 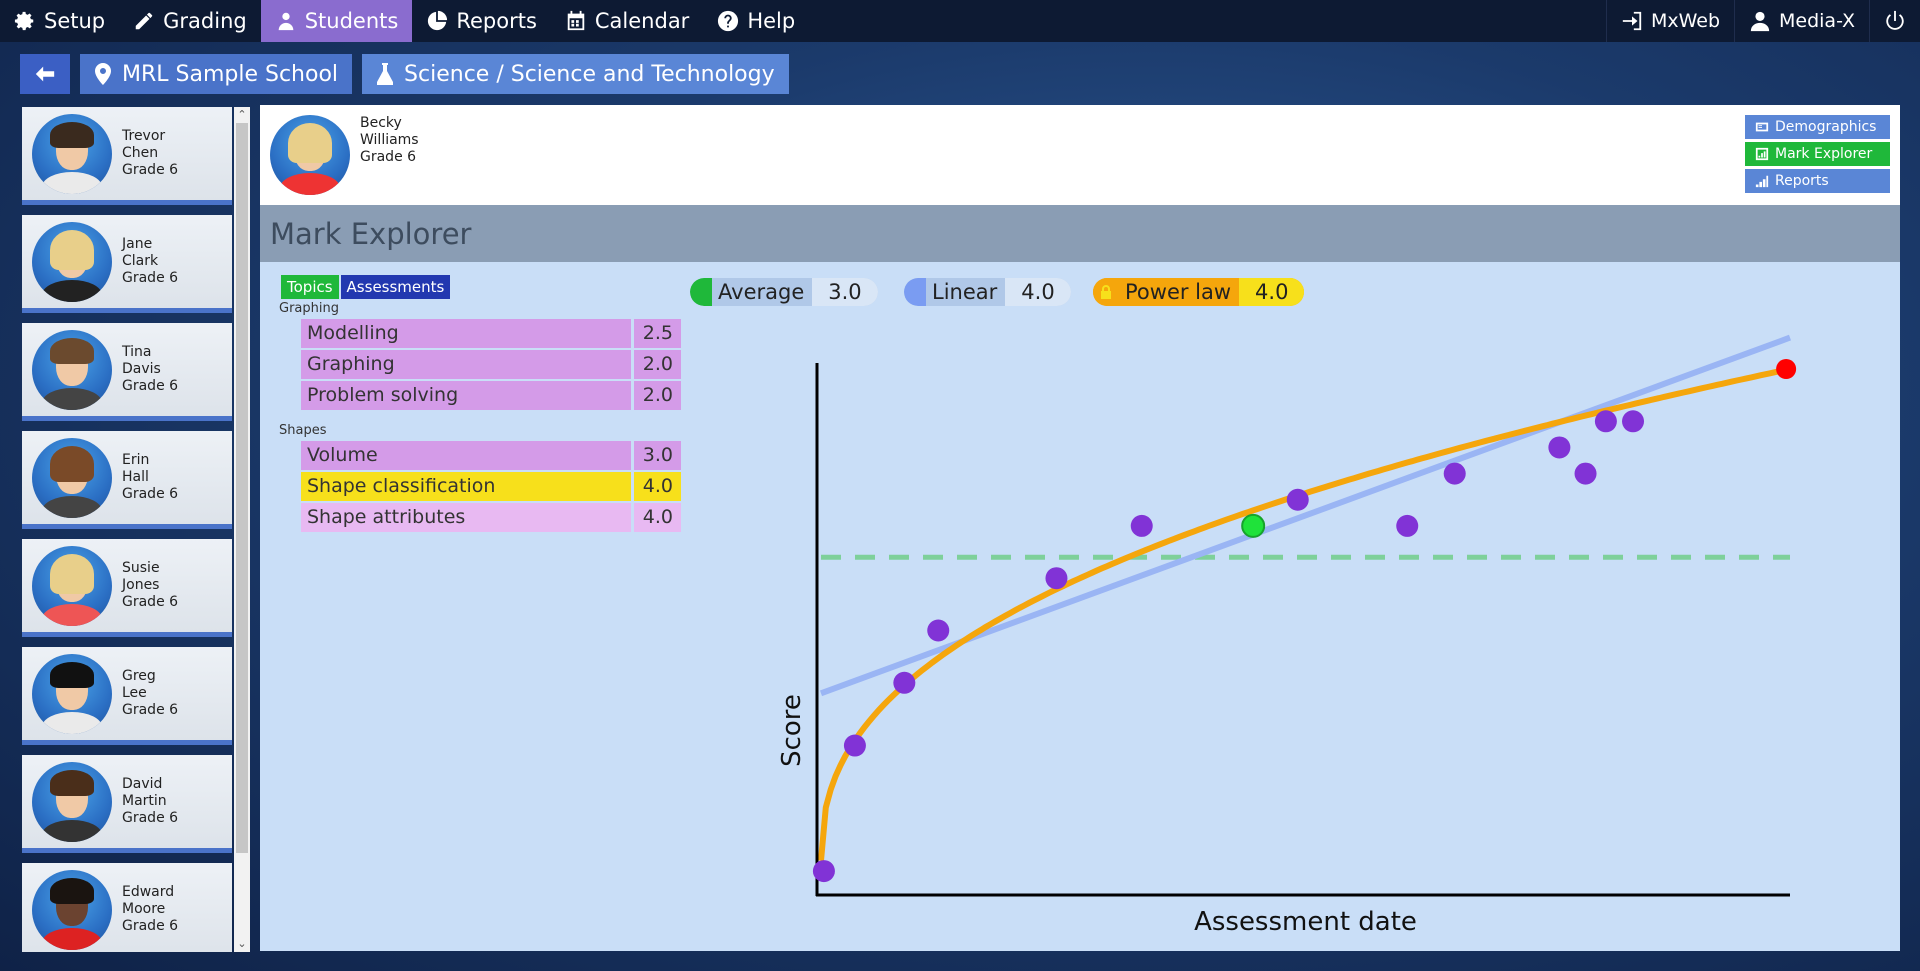 I want to click on calendar-icon, so click(x=576, y=20).